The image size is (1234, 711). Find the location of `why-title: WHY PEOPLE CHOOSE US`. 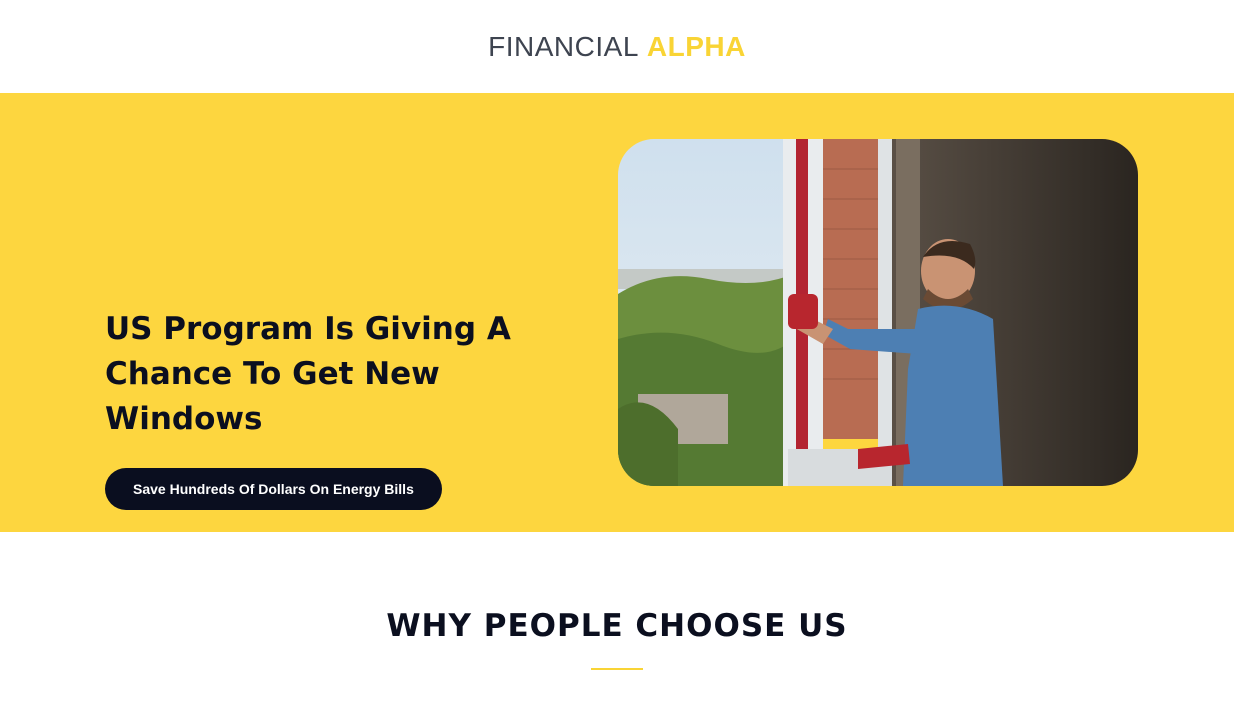

why-title: WHY PEOPLE CHOOSE US is located at coordinates (617, 626).